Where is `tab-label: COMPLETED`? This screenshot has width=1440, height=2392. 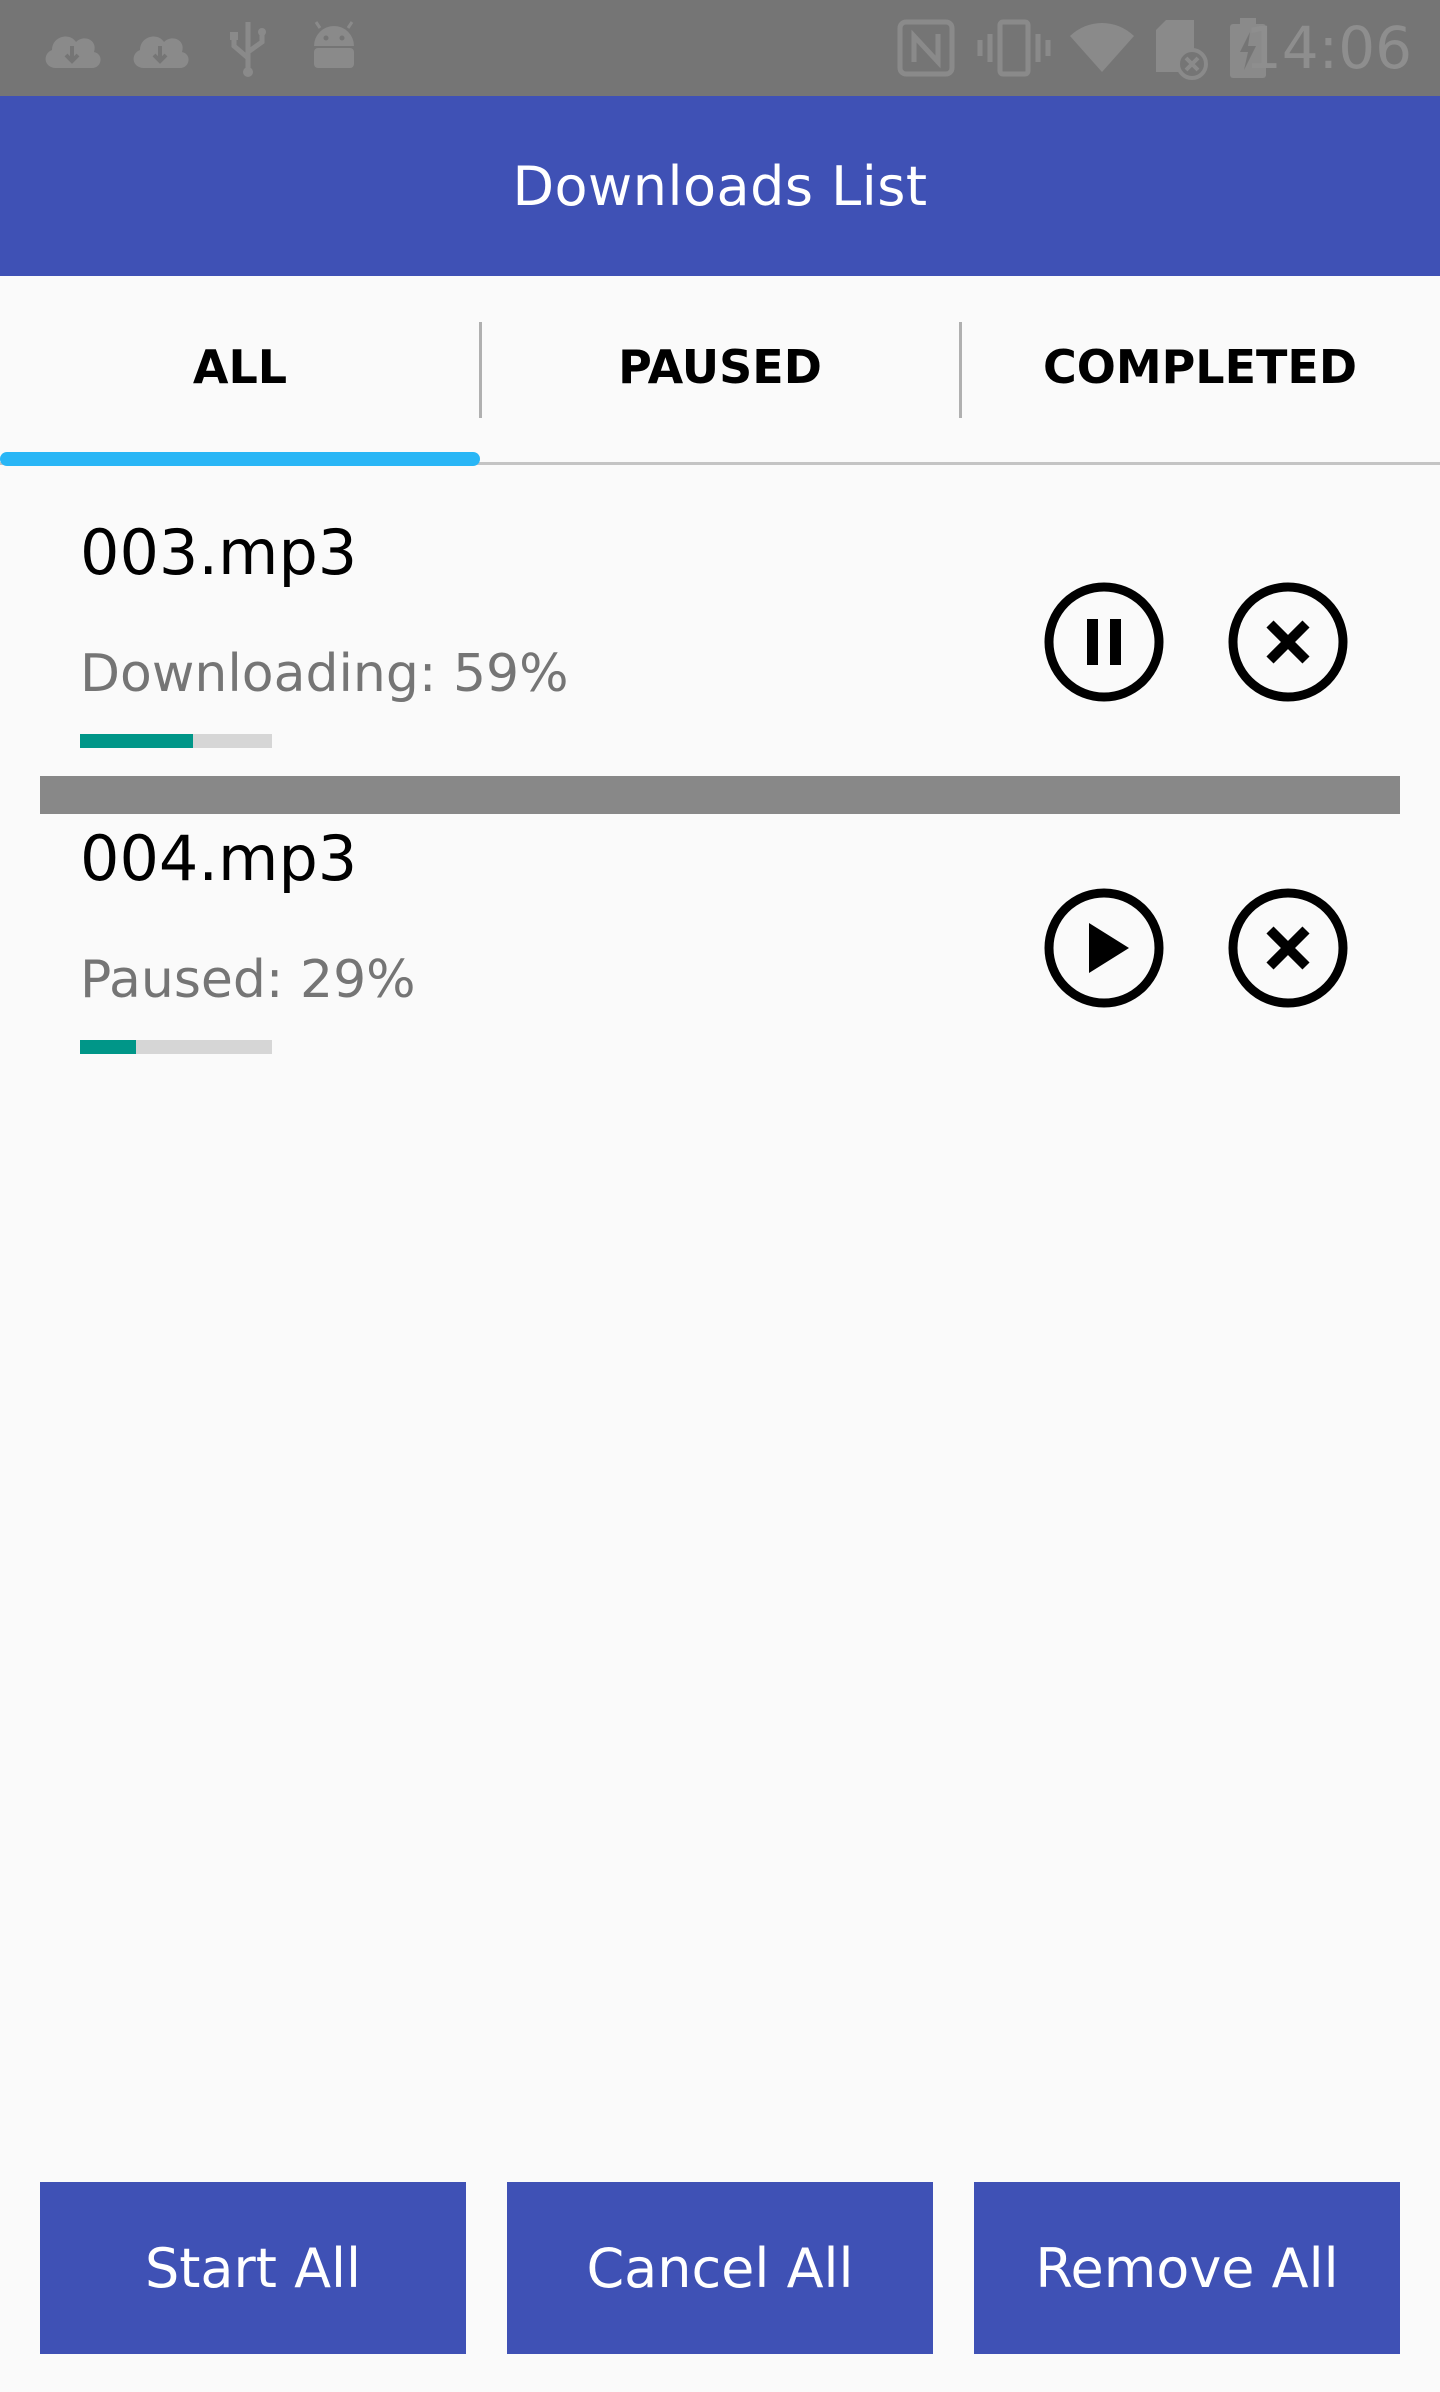 tab-label: COMPLETED is located at coordinates (1200, 367).